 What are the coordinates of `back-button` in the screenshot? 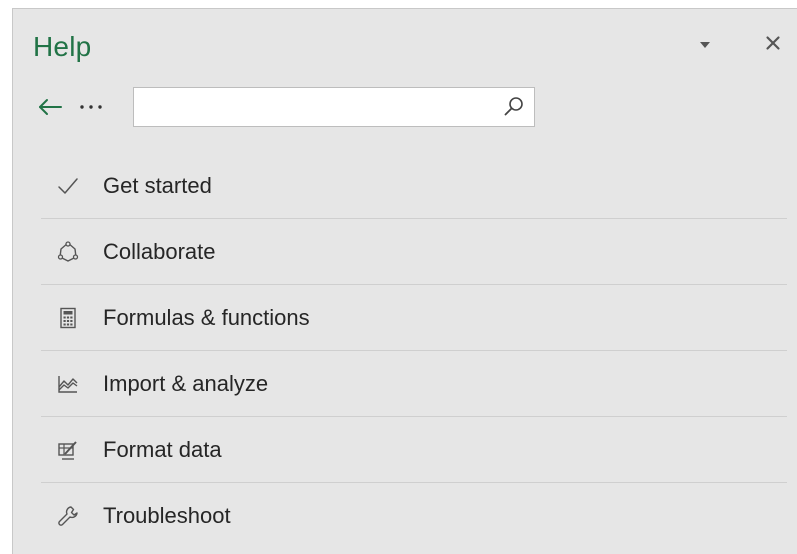 It's located at (50, 107).